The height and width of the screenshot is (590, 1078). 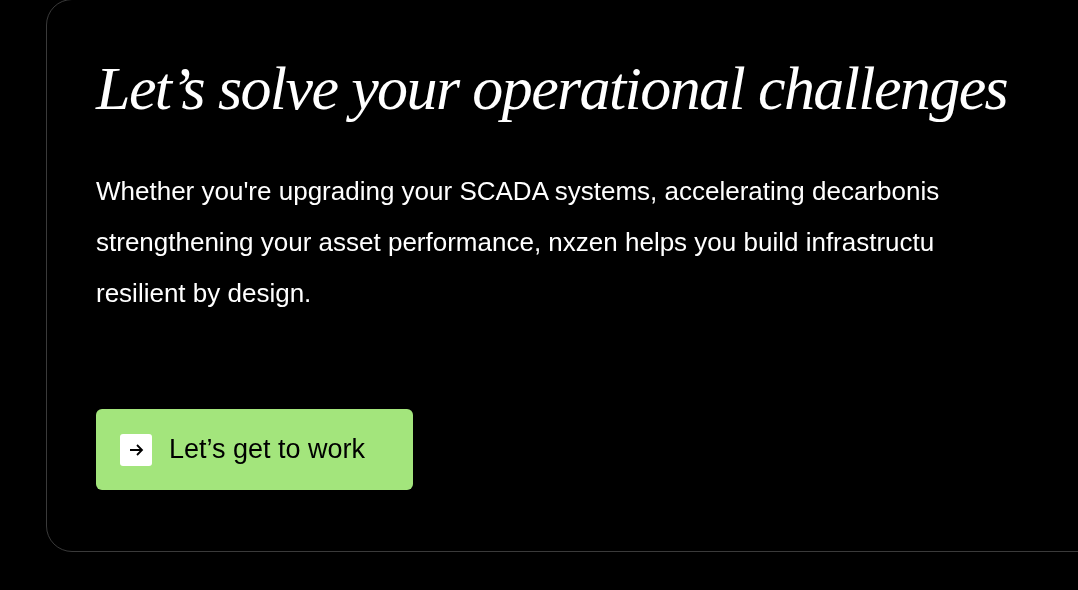 I want to click on get-to-work-button: Let’s get to work, so click(x=254, y=449).